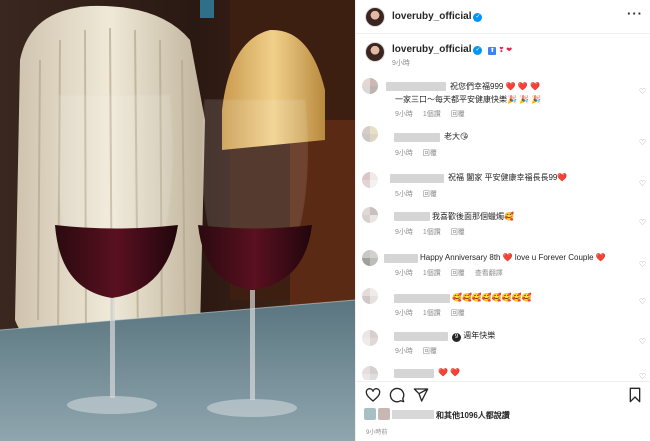 This screenshot has width=650, height=441. I want to click on comment-item: 🥰🥰🥰🥰🥰🥰🥰🥰 9小時 1個讚 回覆 ♡, so click(503, 301).